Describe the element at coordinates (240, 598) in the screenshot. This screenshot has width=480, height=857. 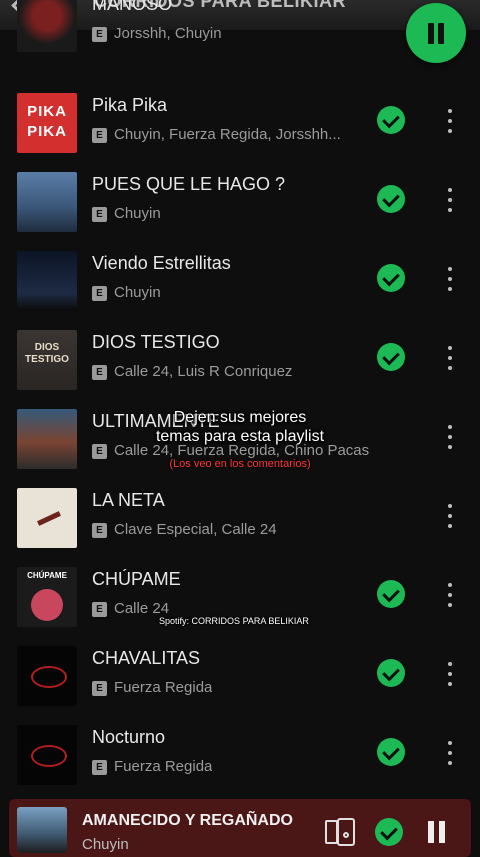
I see `track-row: CHÚPAME CHÚPAME E Calle 24` at that location.